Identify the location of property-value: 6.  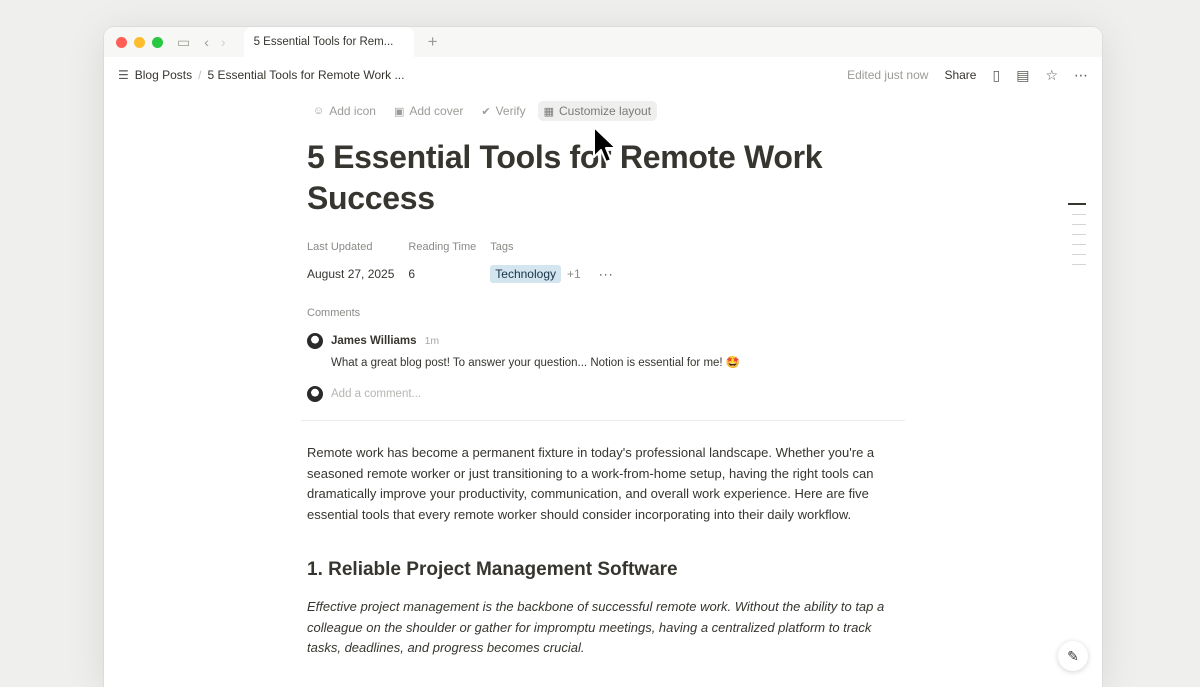
(412, 274).